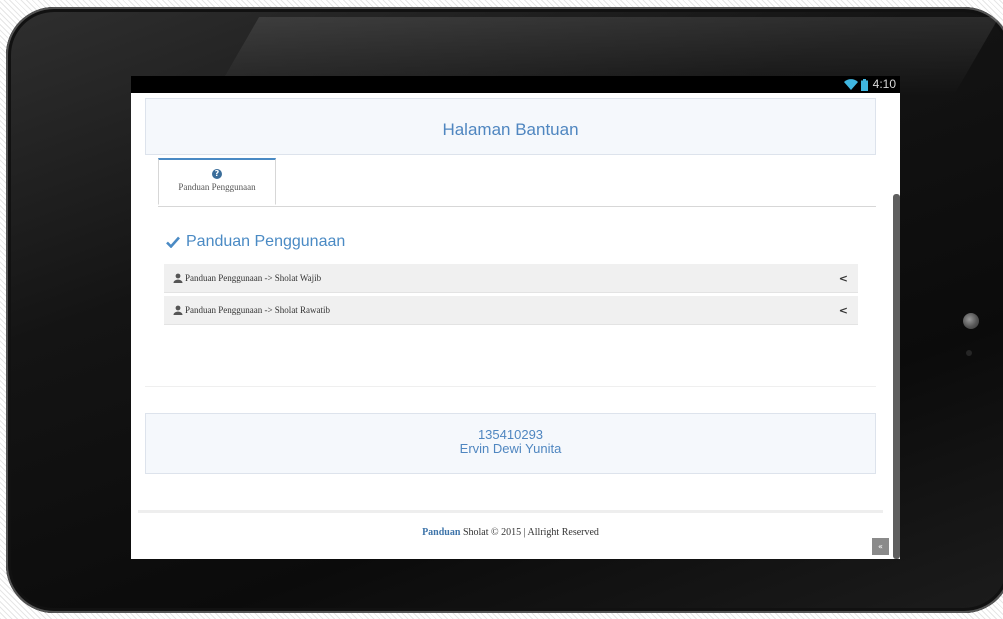 The image size is (1003, 619). Describe the element at coordinates (258, 310) in the screenshot. I see `accordion-item-label: Panduan Penggunaan -> Sholat Rawatib` at that location.